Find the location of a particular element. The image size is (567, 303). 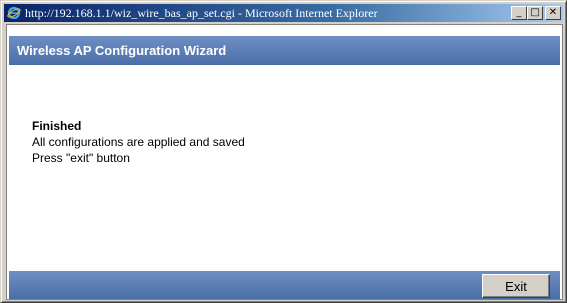

minimize-button: _ is located at coordinates (519, 13).